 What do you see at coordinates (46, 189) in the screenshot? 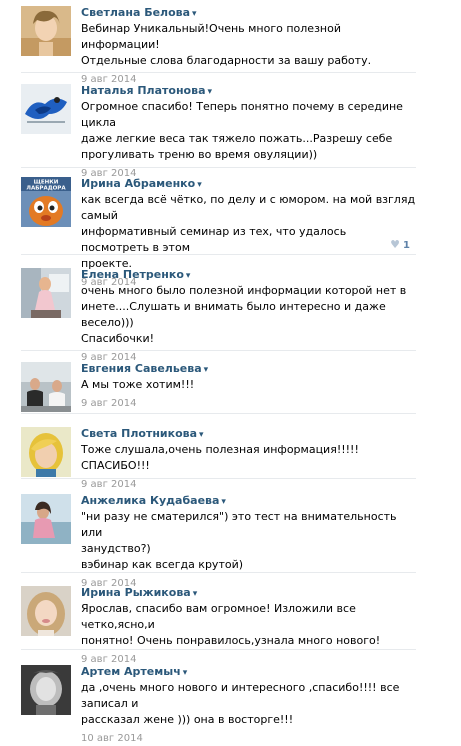
I see `avatar-caption: ЛАБРАДОРА` at bounding box center [46, 189].